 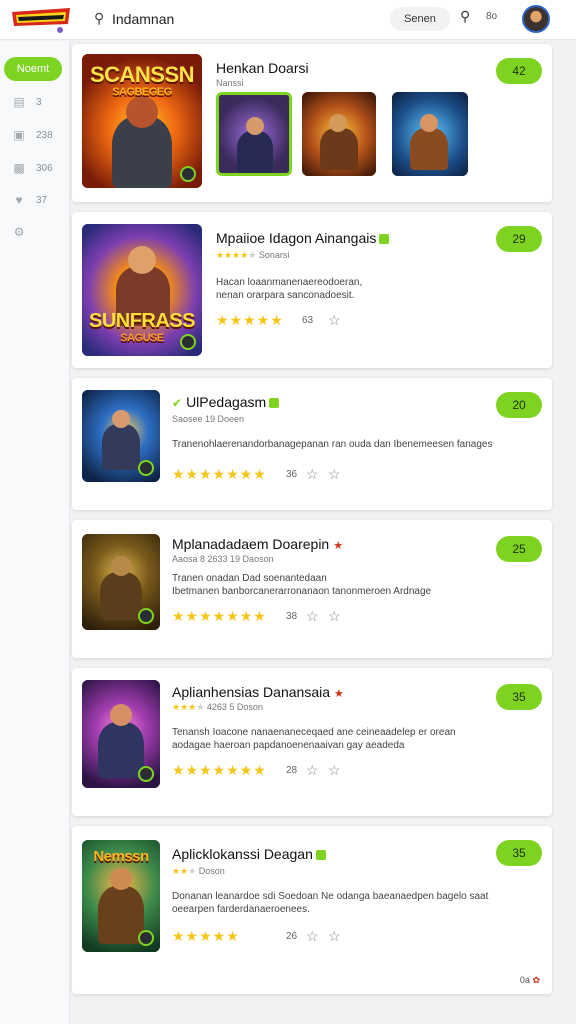 I want to click on app-title-text: Mplanadadaem Doarepin, so click(x=251, y=544).